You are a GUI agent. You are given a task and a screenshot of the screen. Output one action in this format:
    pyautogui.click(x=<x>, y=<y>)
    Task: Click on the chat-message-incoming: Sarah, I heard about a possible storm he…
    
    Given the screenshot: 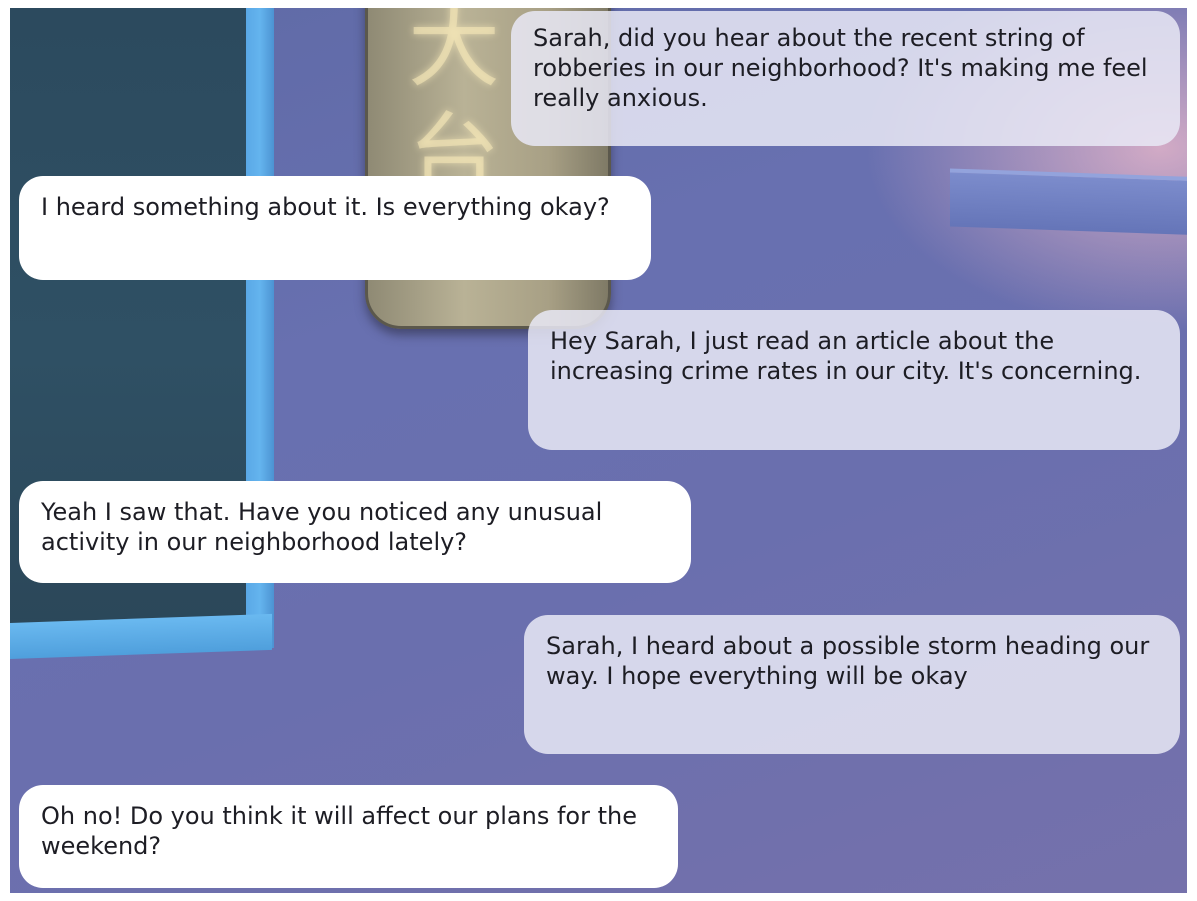 What is the action you would take?
    pyautogui.click(x=852, y=684)
    